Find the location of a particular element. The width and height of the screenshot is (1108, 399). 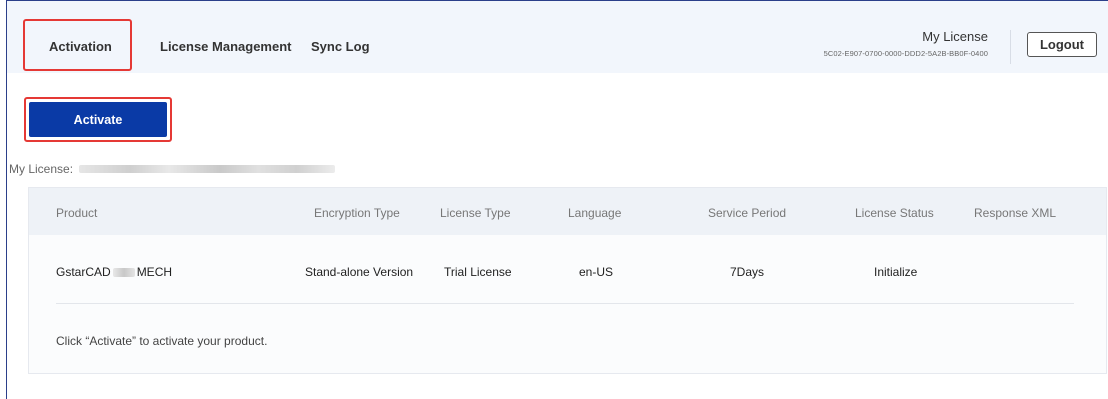

column-header-license-status: License Status is located at coordinates (894, 213).